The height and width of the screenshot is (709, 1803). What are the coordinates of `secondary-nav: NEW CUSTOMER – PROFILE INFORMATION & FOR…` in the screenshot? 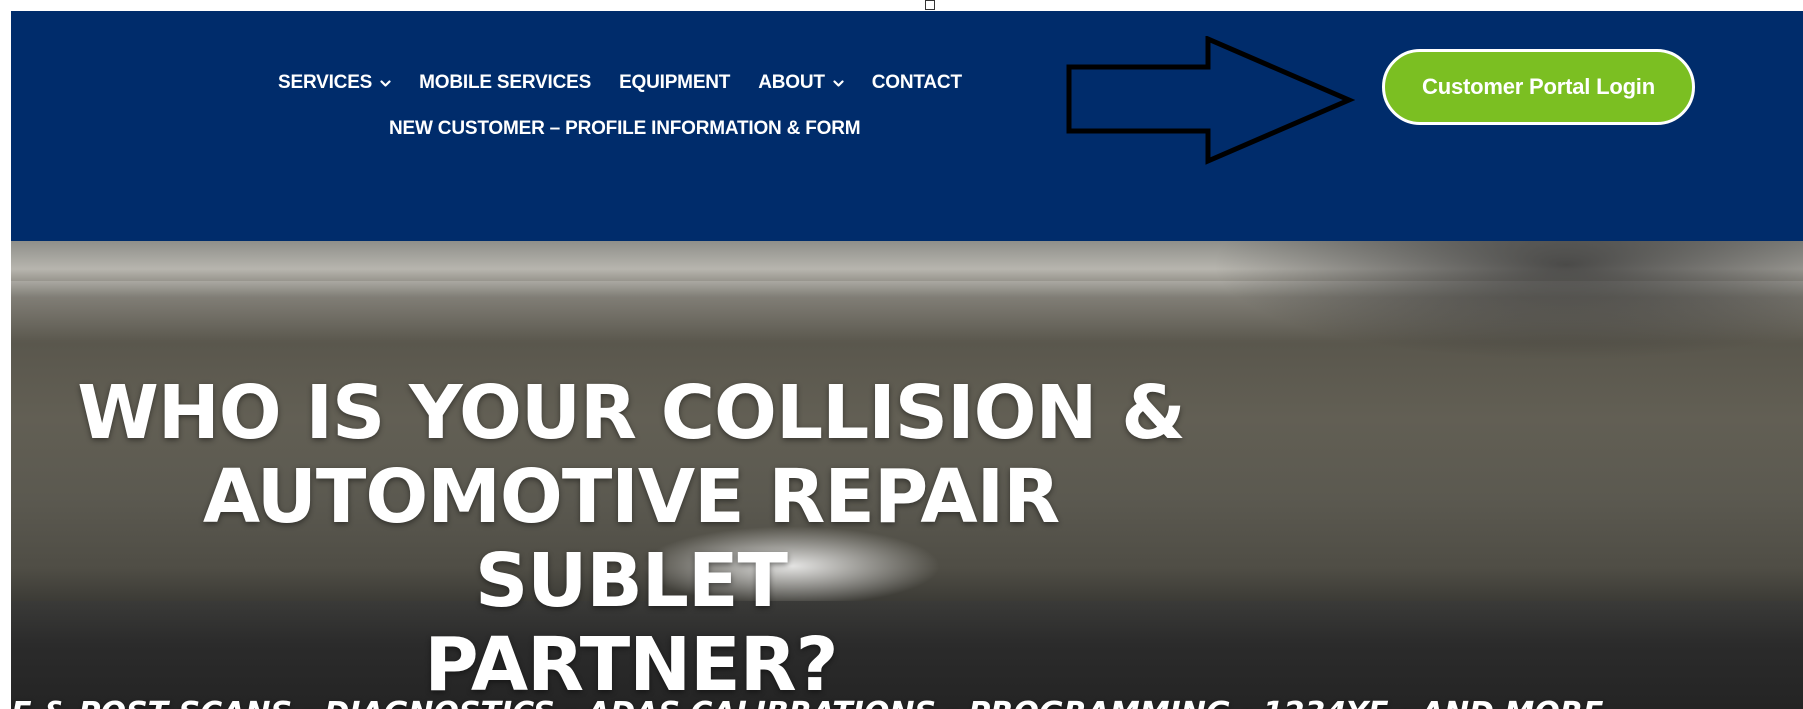 It's located at (638, 129).